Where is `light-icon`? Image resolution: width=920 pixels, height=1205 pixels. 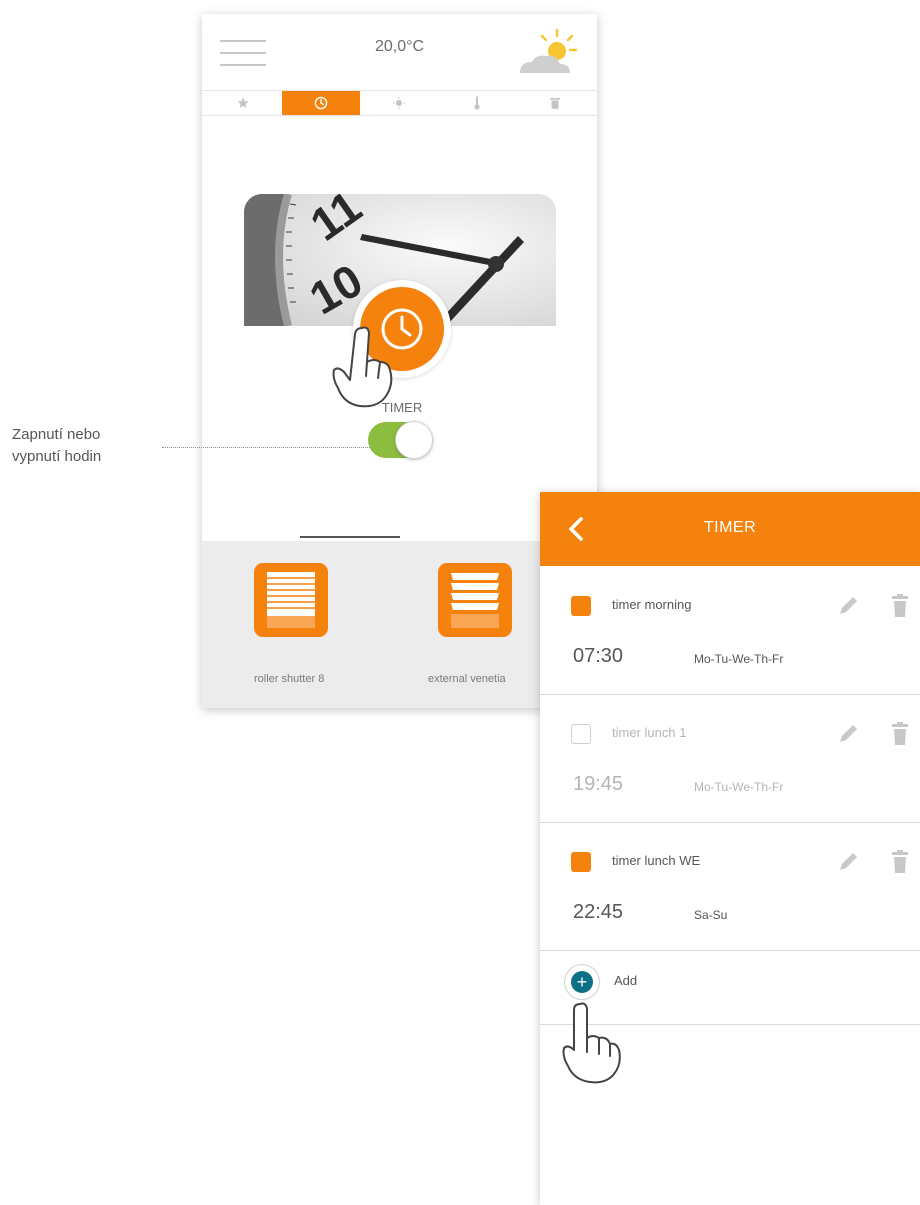
light-icon is located at coordinates (399, 103).